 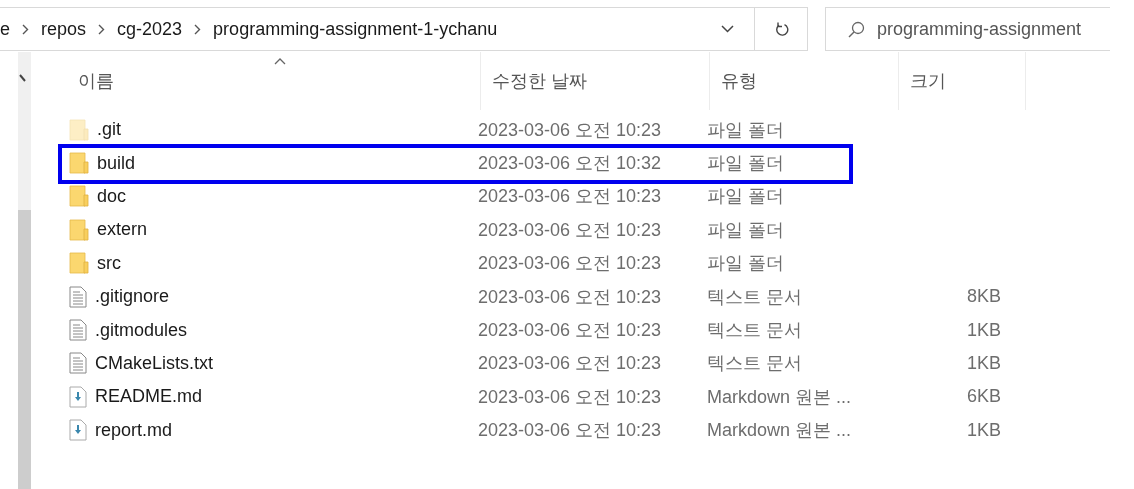 I want to click on file-row: doc 2023-03-06 오전 10:23 파일 폴더, so click(x=582, y=196).